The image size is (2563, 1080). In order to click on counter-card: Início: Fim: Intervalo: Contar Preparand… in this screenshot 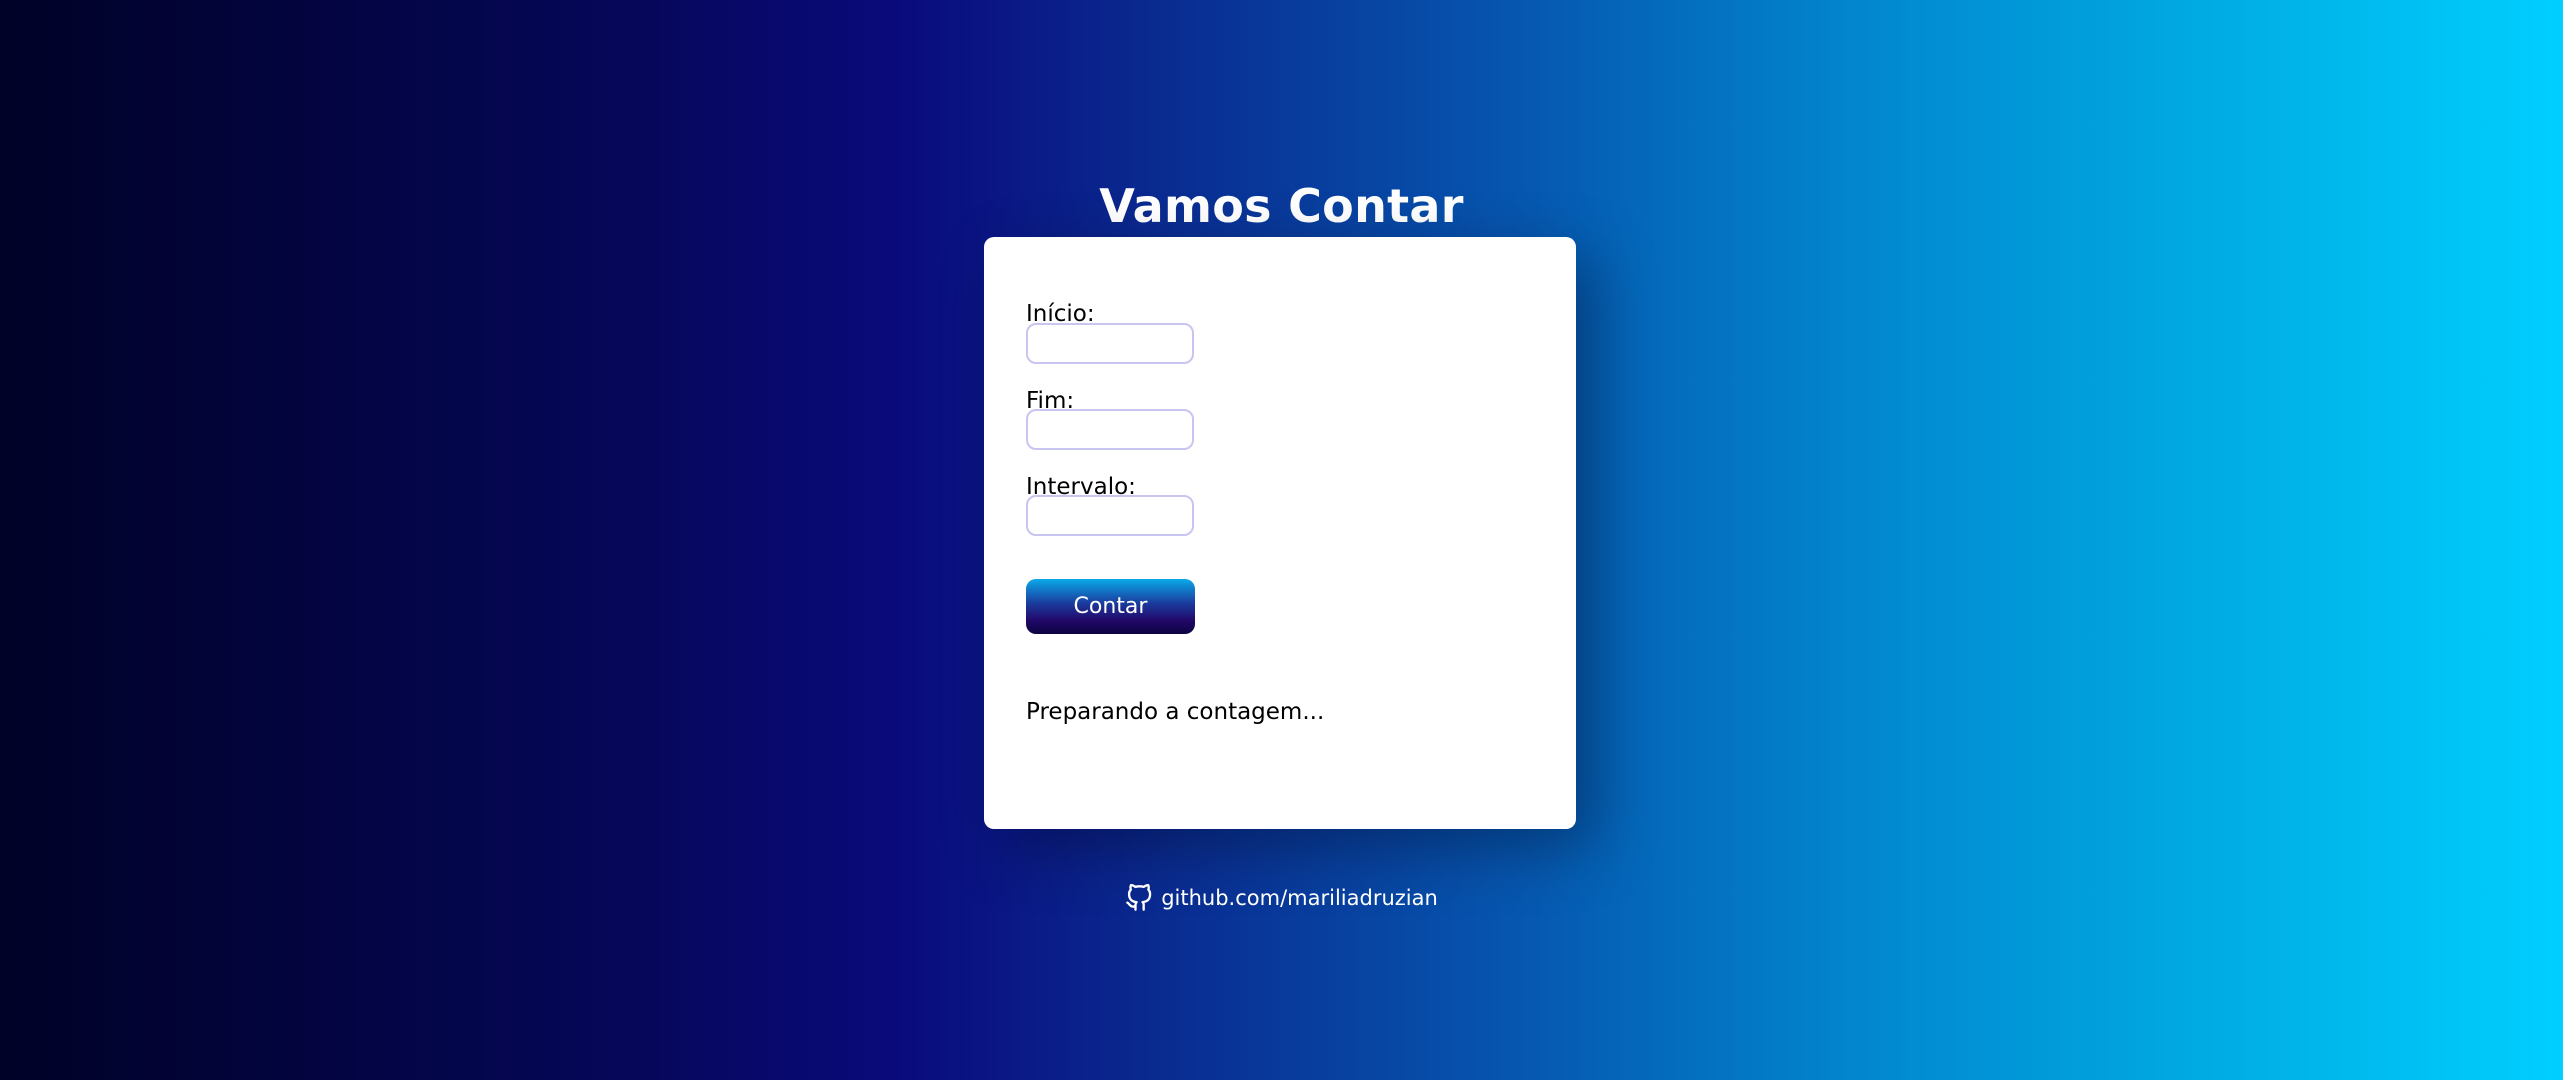, I will do `click(1280, 533)`.